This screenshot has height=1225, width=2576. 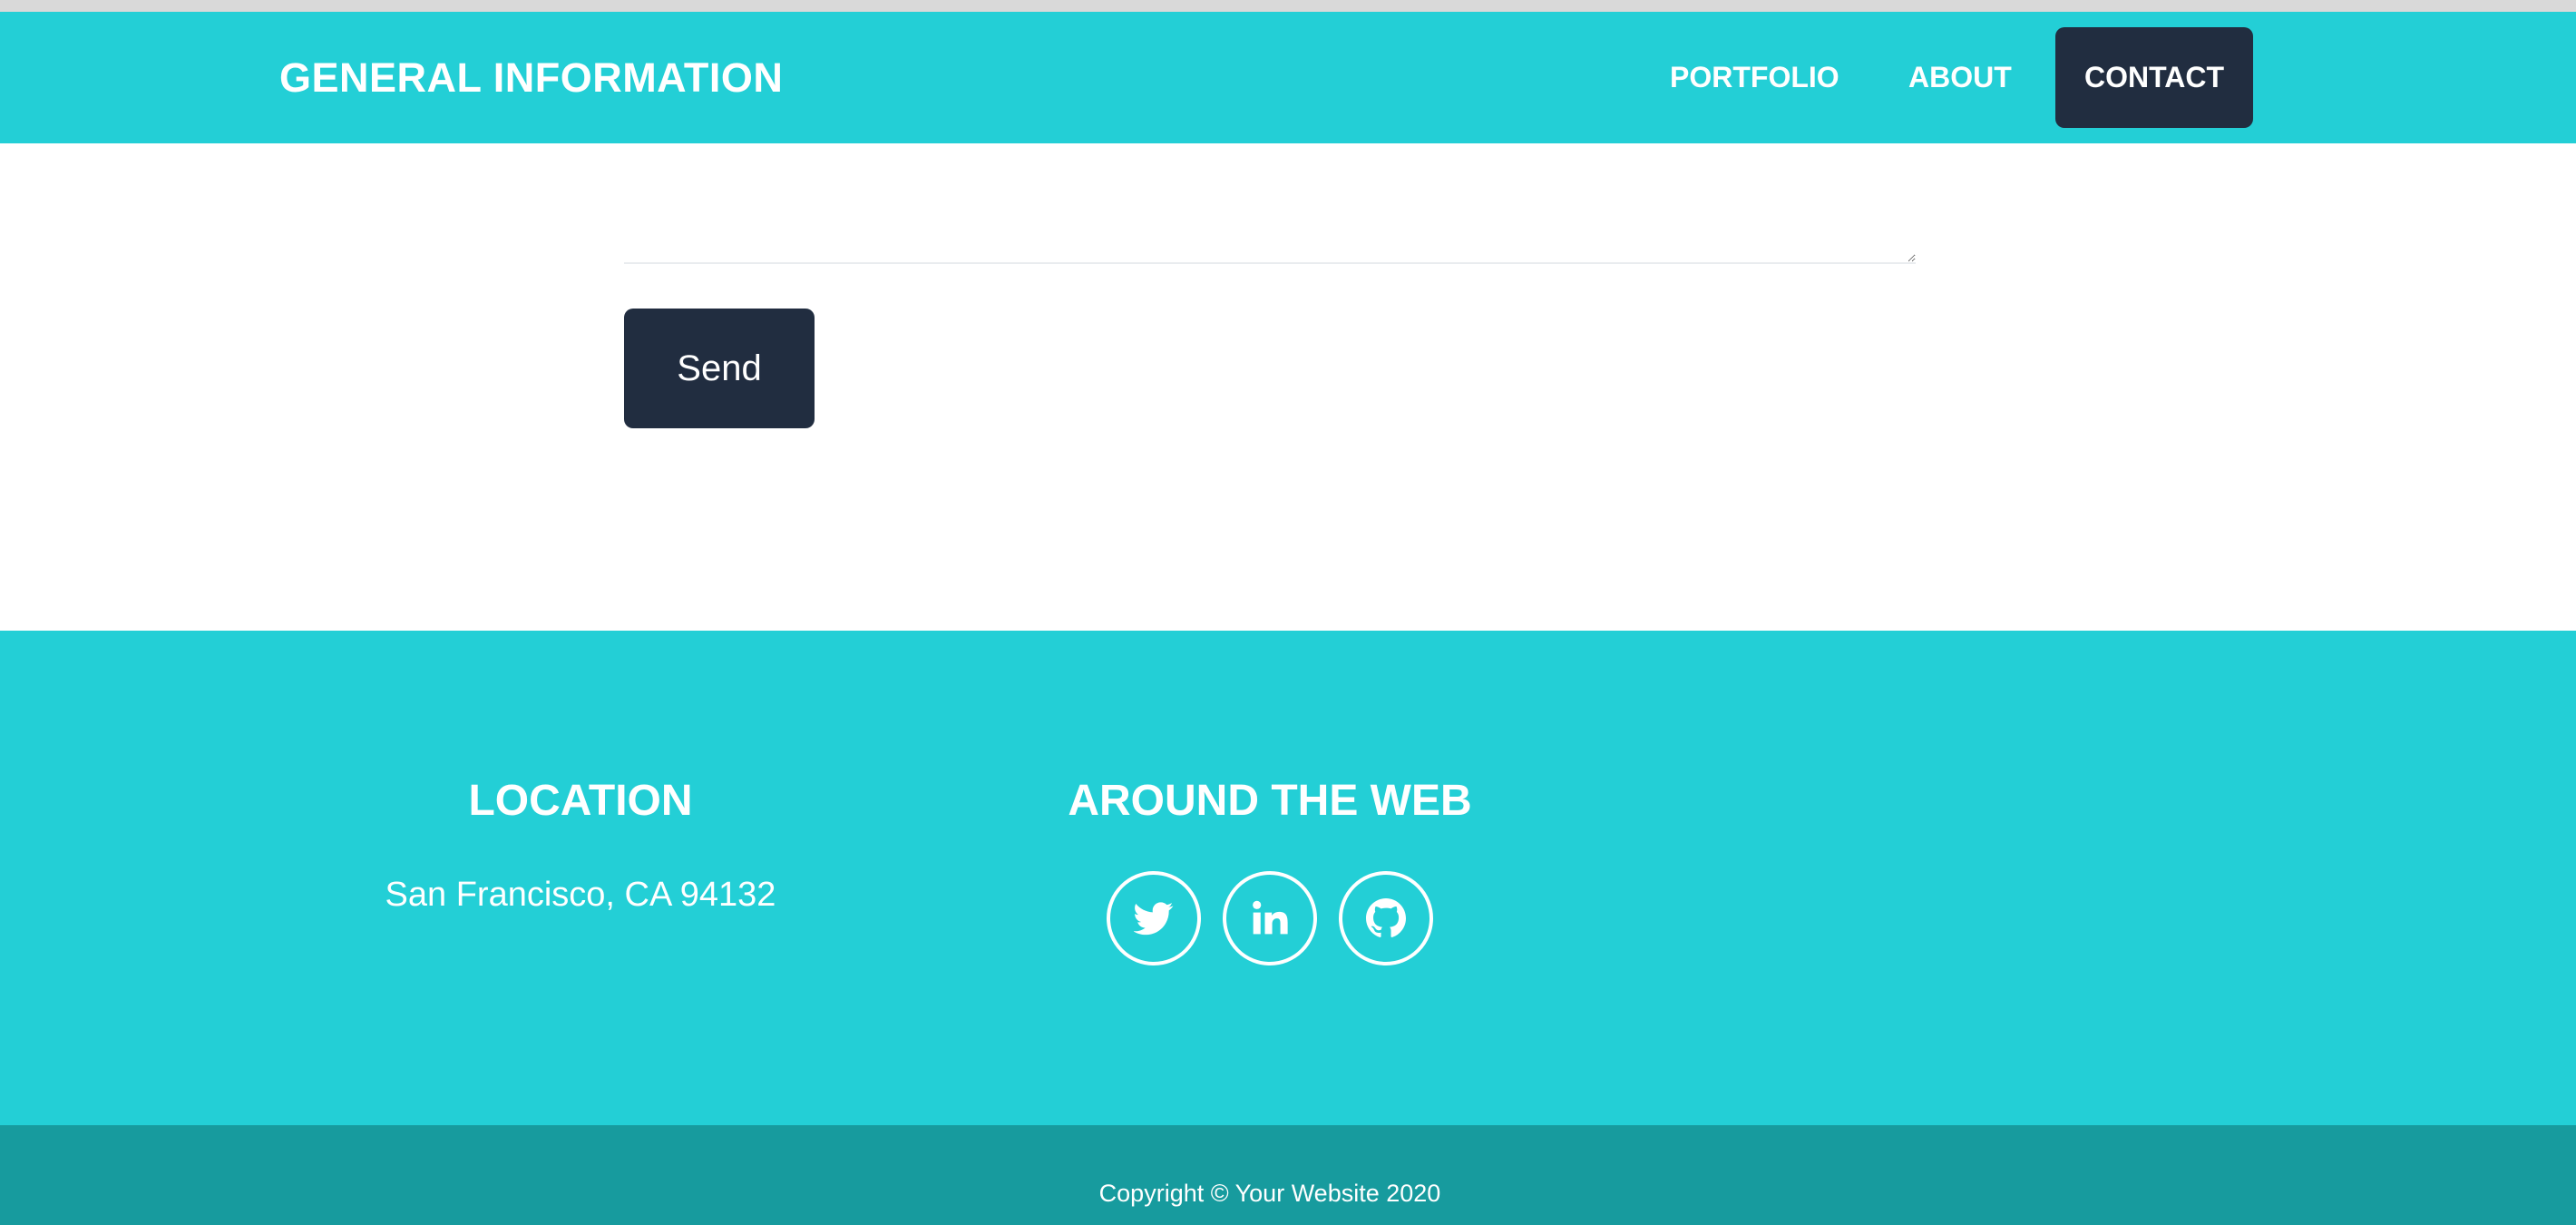 I want to click on twitter-button, so click(x=1154, y=918).